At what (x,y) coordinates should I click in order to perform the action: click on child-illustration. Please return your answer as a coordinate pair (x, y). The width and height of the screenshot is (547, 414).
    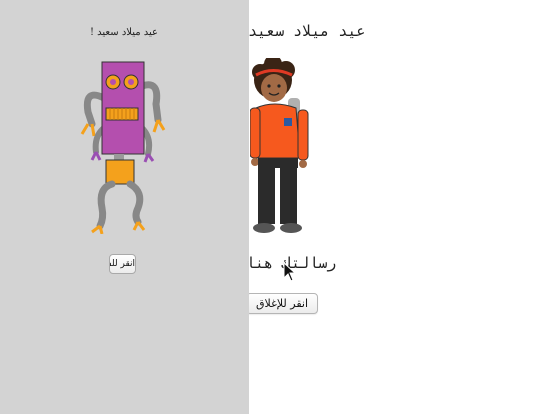
    Looking at the image, I should click on (279, 145).